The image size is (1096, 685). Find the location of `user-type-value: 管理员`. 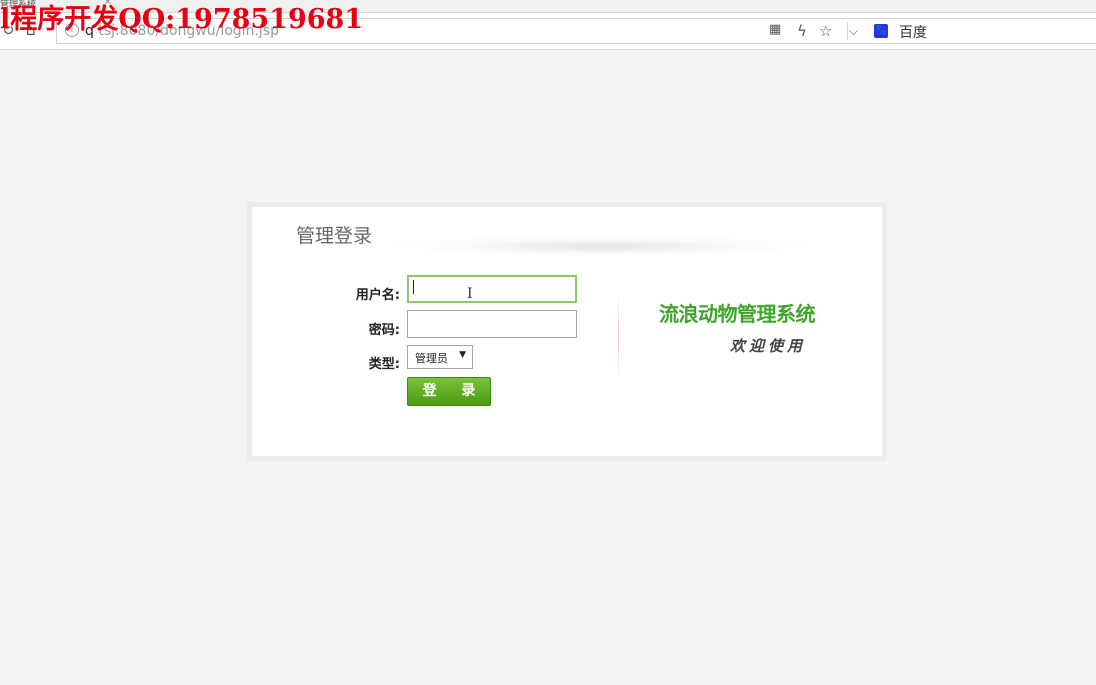

user-type-value: 管理员 is located at coordinates (431, 358).